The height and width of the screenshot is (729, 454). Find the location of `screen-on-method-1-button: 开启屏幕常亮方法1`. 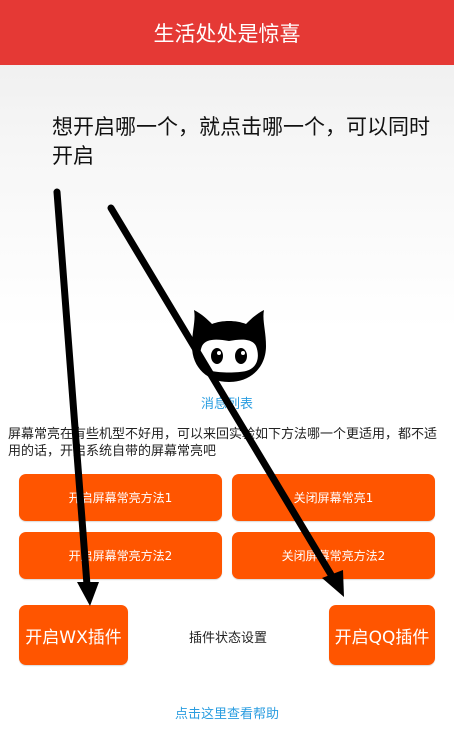

screen-on-method-1-button: 开启屏幕常亮方法1 is located at coordinates (120, 497).